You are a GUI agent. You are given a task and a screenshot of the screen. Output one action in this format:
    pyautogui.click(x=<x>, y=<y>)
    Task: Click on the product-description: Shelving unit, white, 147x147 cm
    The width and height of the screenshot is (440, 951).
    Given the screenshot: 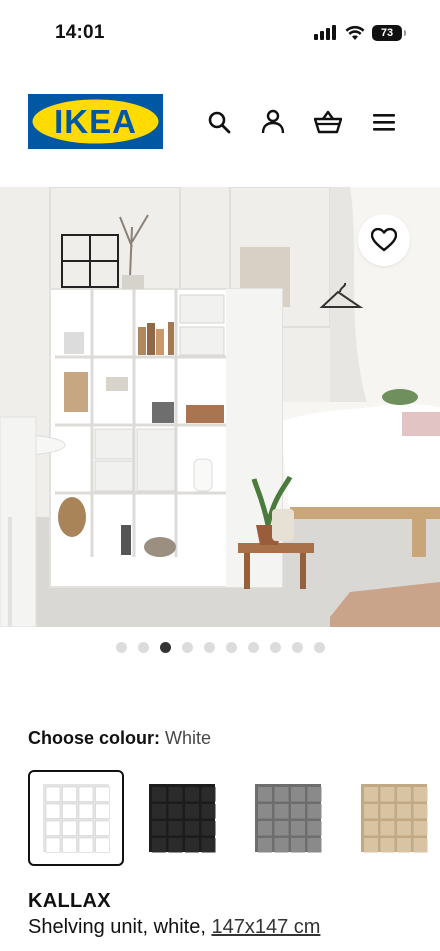 What is the action you would take?
    pyautogui.click(x=174, y=927)
    